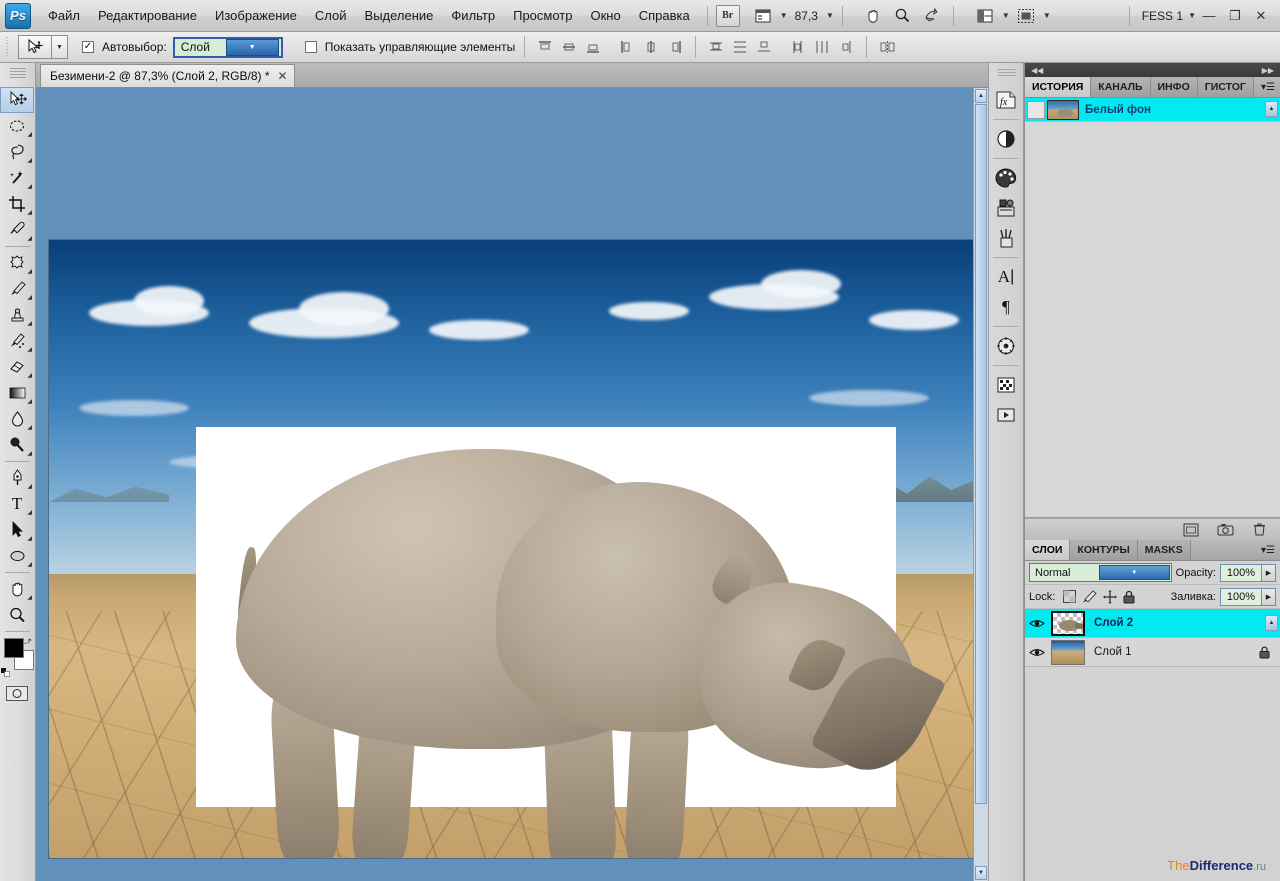  What do you see at coordinates (17, 504) in the screenshot?
I see `type-tool: T ◢` at bounding box center [17, 504].